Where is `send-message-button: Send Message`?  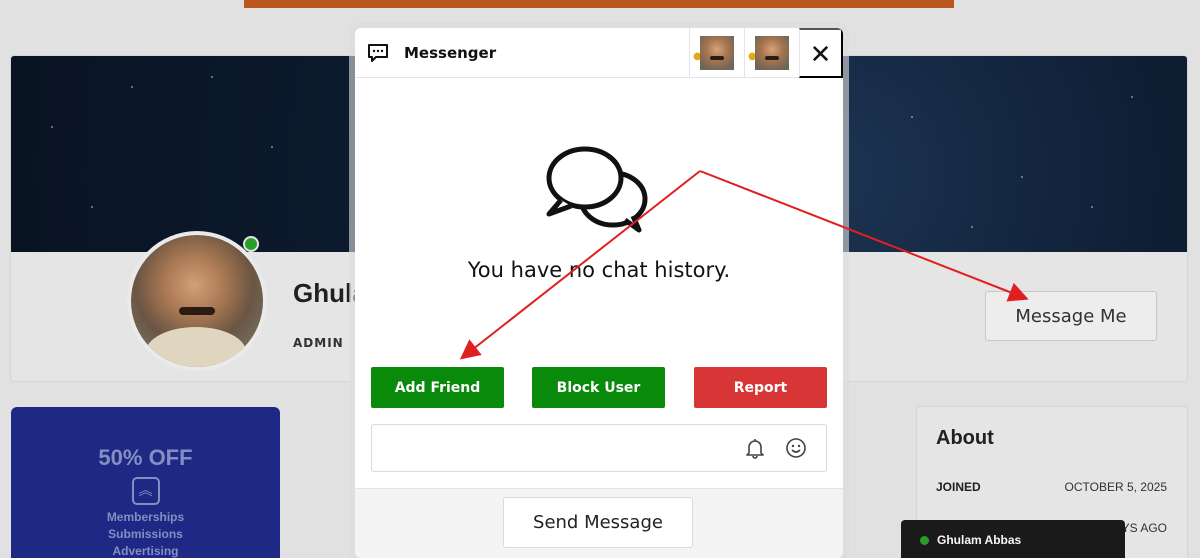
send-message-button: Send Message is located at coordinates (598, 522).